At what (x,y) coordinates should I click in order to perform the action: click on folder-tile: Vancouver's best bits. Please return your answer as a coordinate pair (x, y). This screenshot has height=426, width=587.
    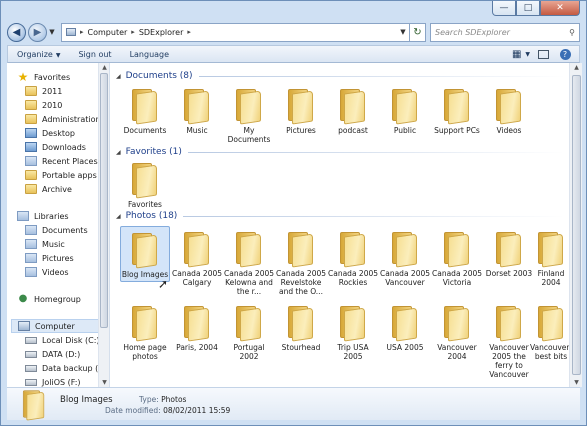
    Looking at the image, I should click on (549, 330).